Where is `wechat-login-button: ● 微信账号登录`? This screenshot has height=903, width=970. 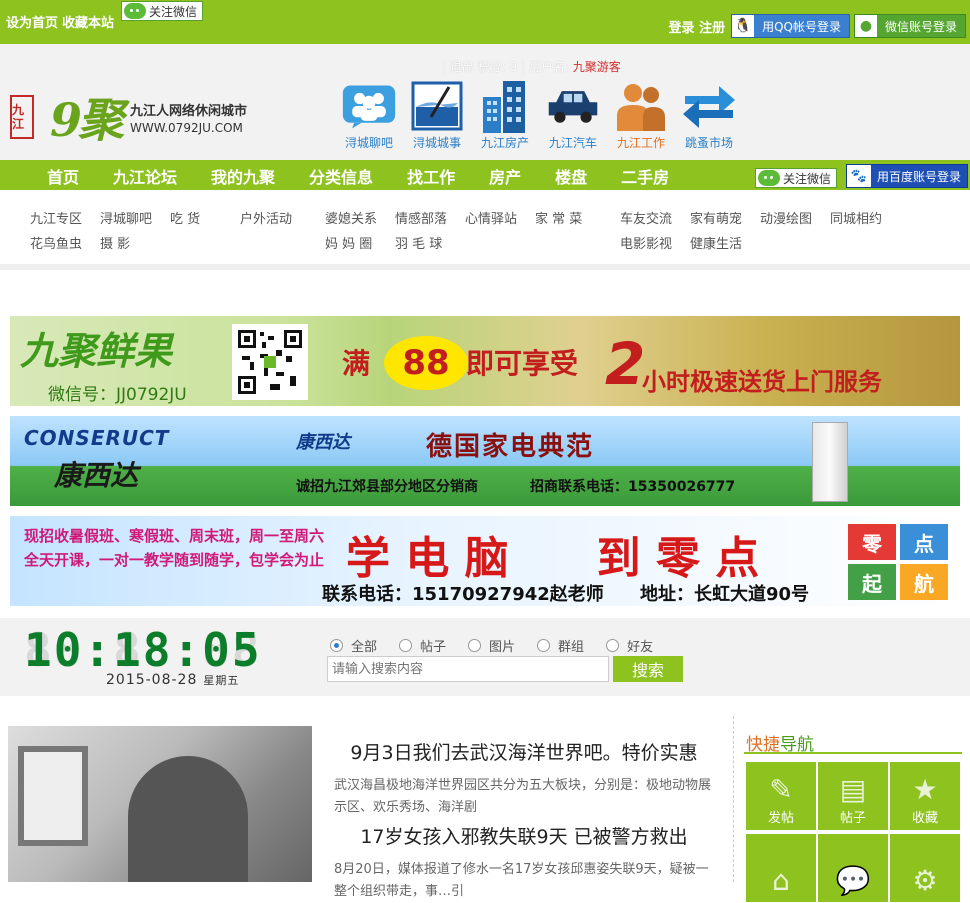 wechat-login-button: ● 微信账号登录 is located at coordinates (909, 26).